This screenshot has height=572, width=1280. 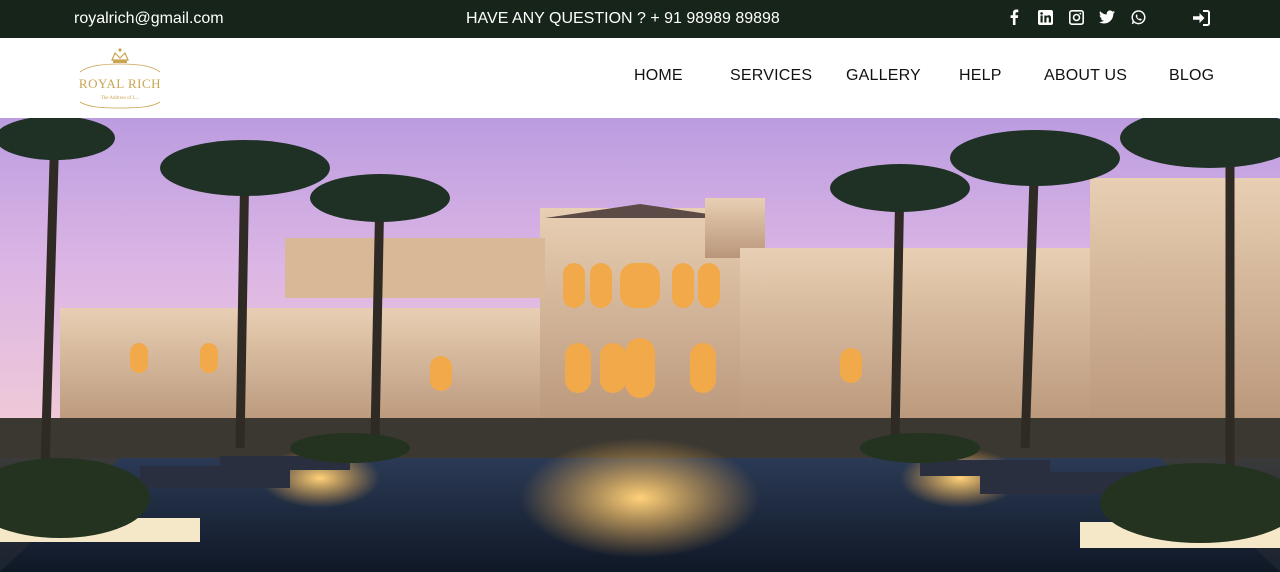 What do you see at coordinates (1201, 18) in the screenshot?
I see `sign-in-icon` at bounding box center [1201, 18].